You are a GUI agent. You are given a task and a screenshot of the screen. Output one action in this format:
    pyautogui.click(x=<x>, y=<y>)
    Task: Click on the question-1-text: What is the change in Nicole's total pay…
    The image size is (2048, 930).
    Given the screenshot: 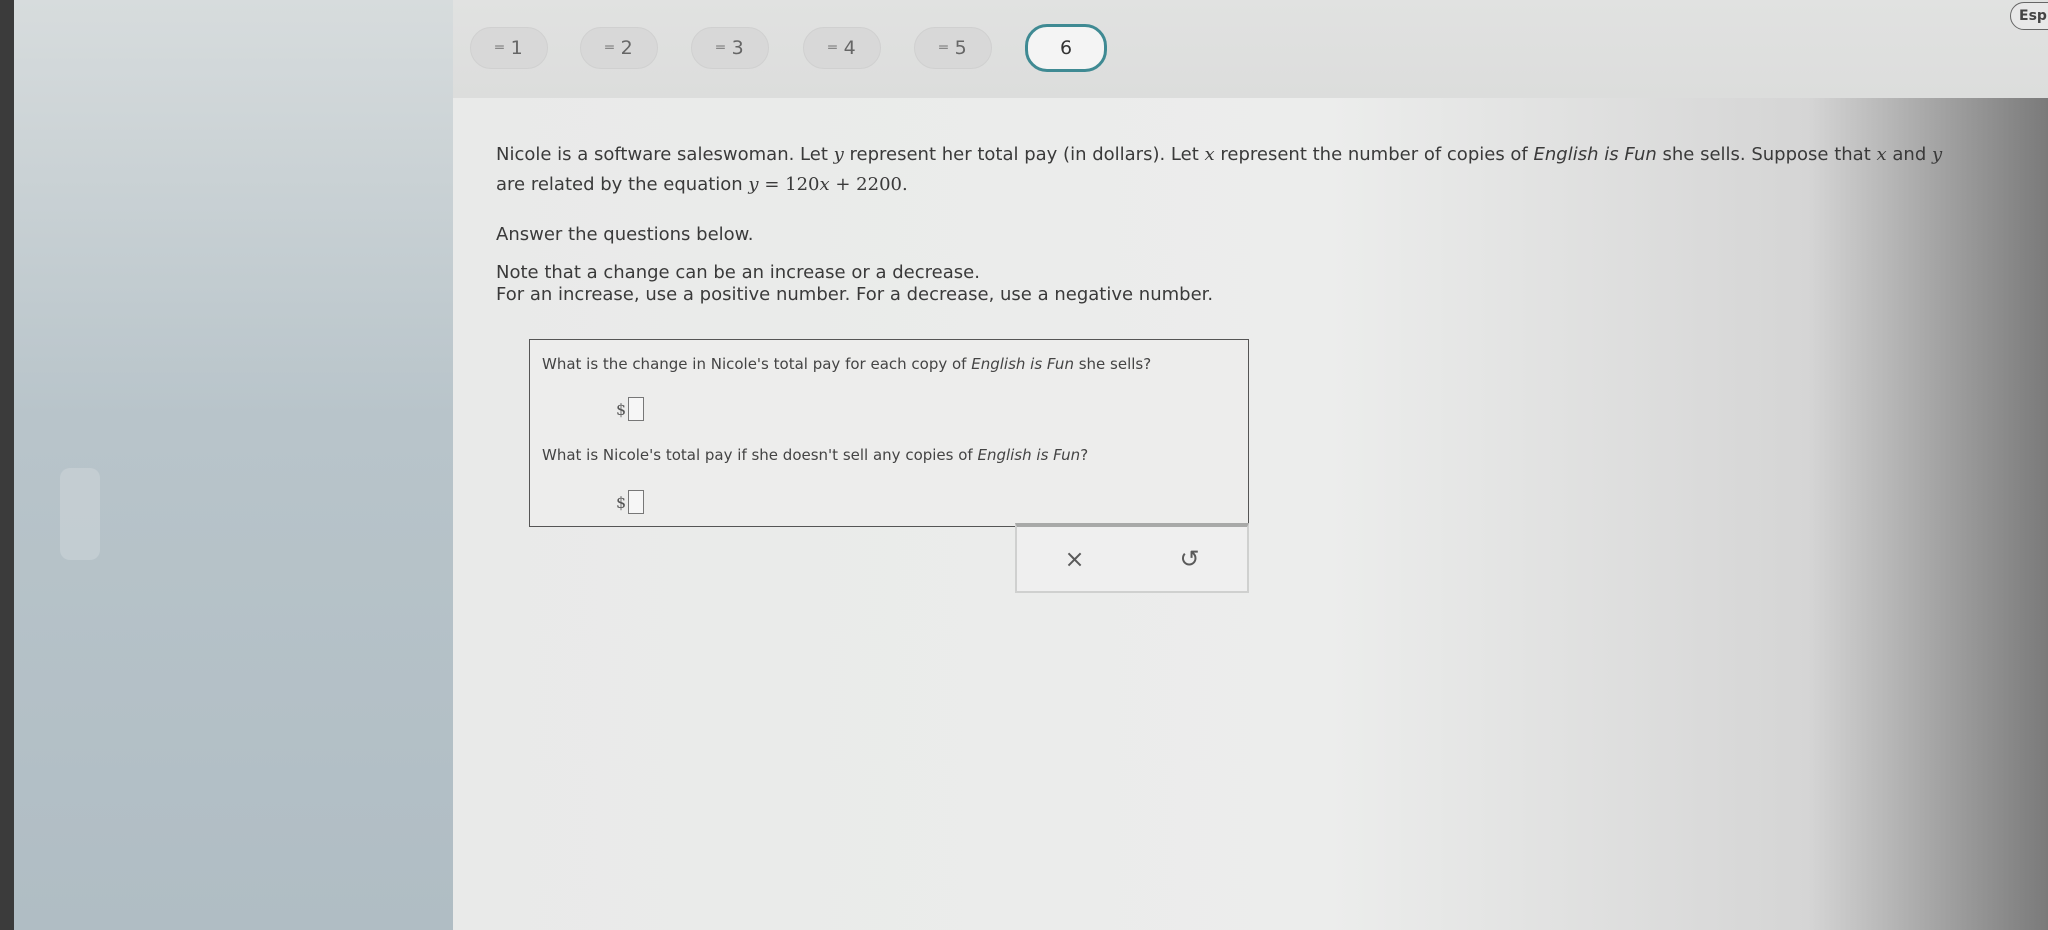 What is the action you would take?
    pyautogui.click(x=846, y=364)
    